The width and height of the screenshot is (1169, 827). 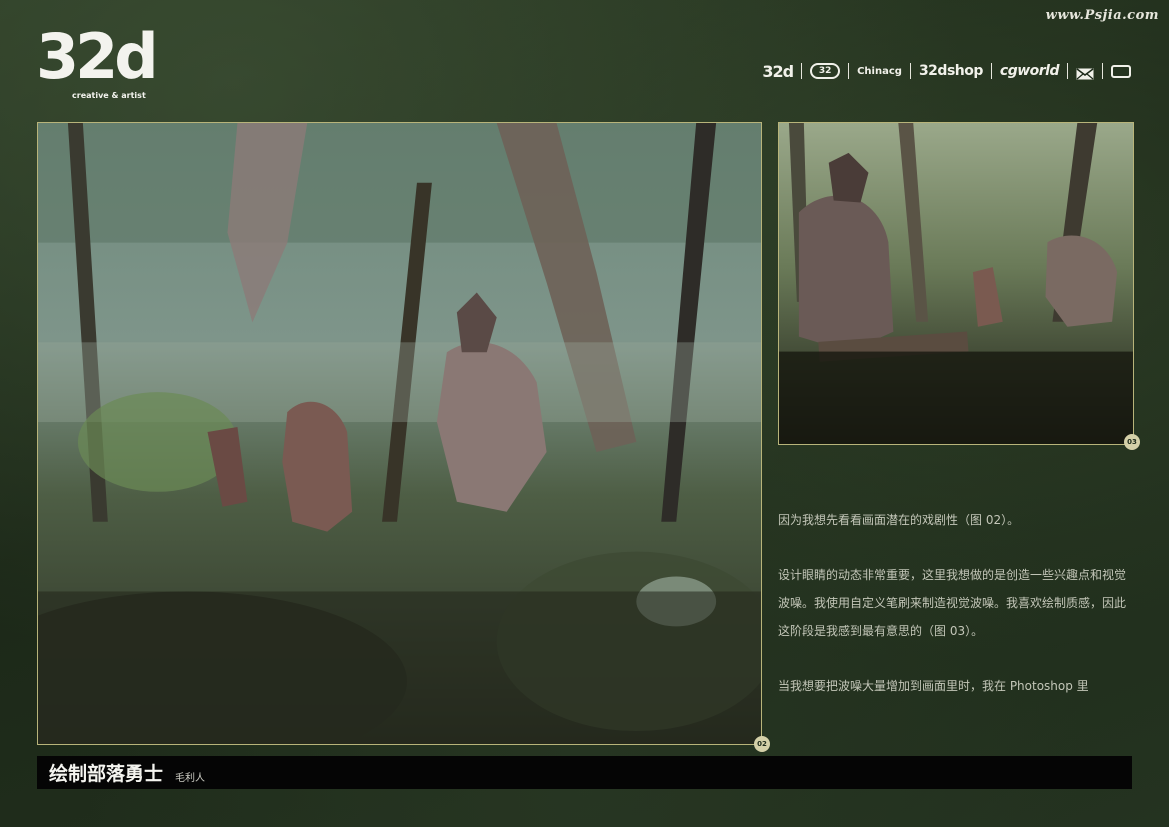 What do you see at coordinates (762, 744) in the screenshot?
I see `figure-number-badge: 02` at bounding box center [762, 744].